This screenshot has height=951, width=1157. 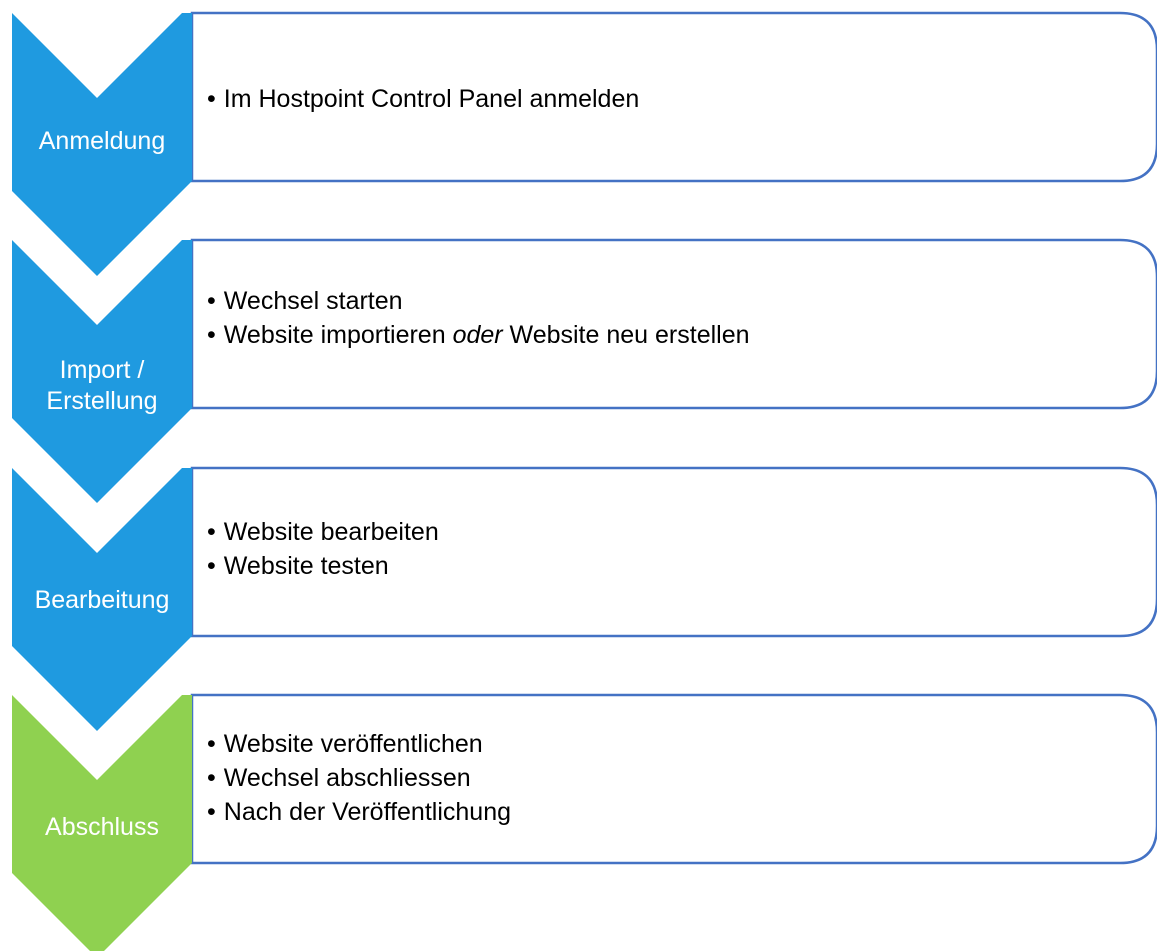 What do you see at coordinates (367, 812) in the screenshot?
I see `bullet-text: Nach der Veröffentlichung` at bounding box center [367, 812].